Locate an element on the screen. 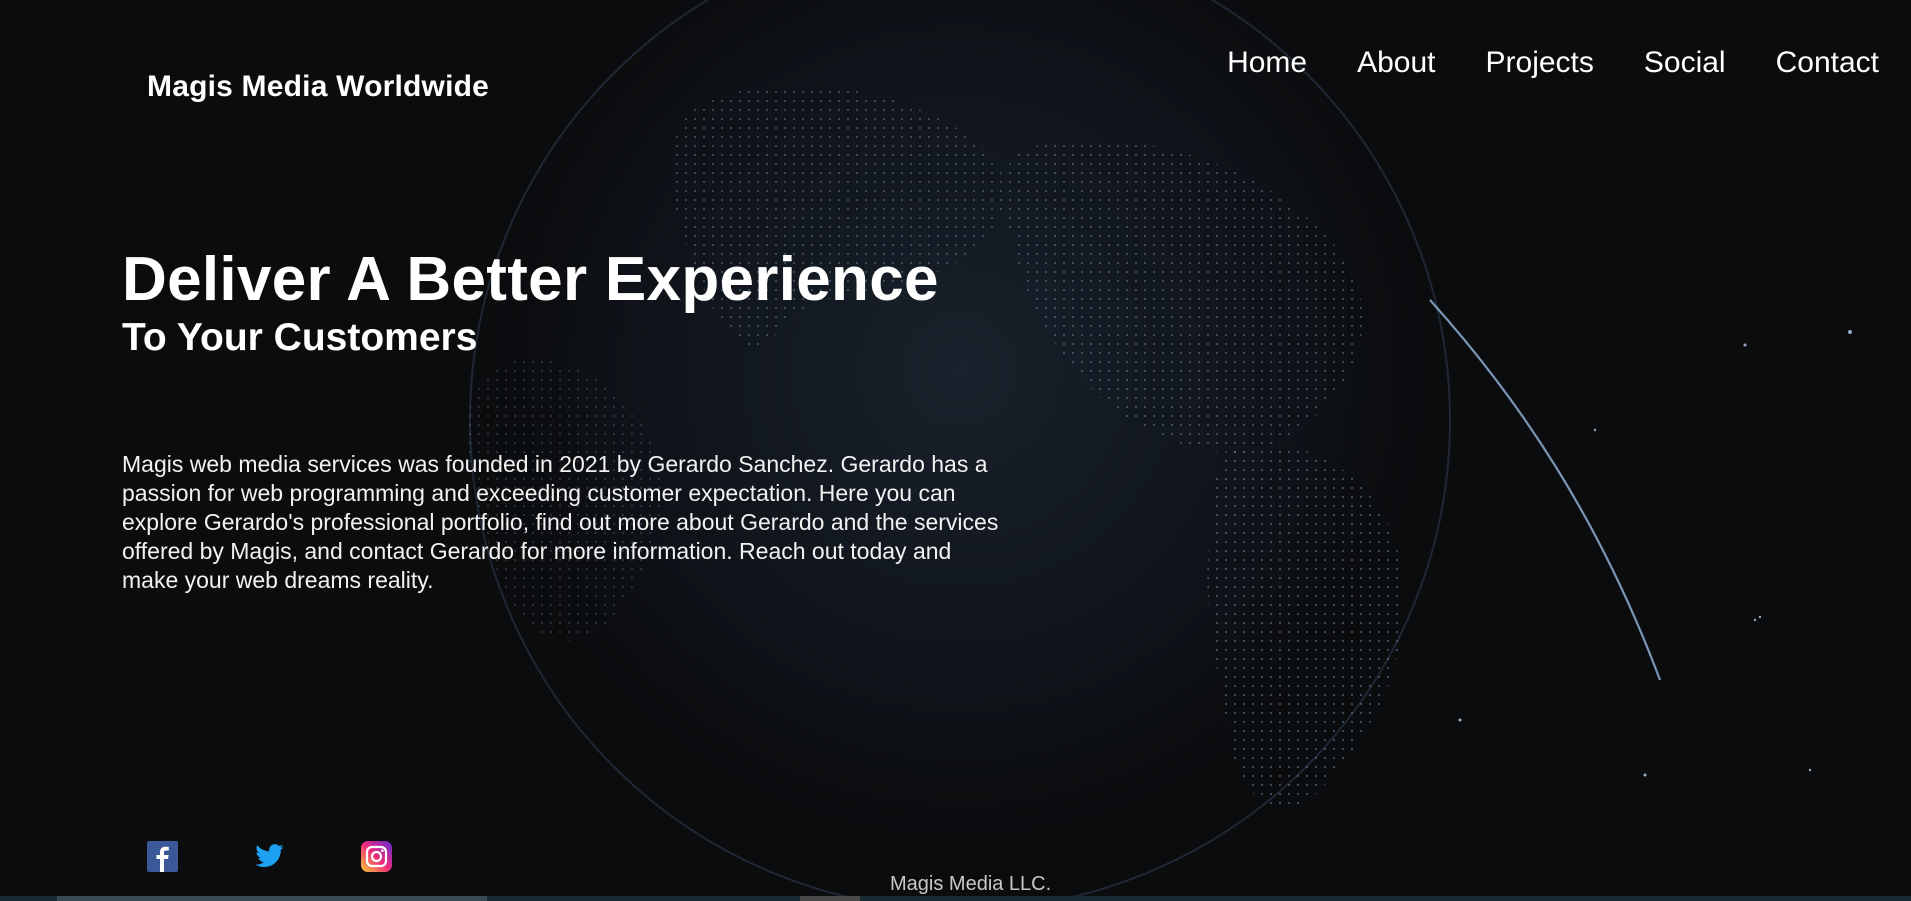  facebook-icon is located at coordinates (162, 856).